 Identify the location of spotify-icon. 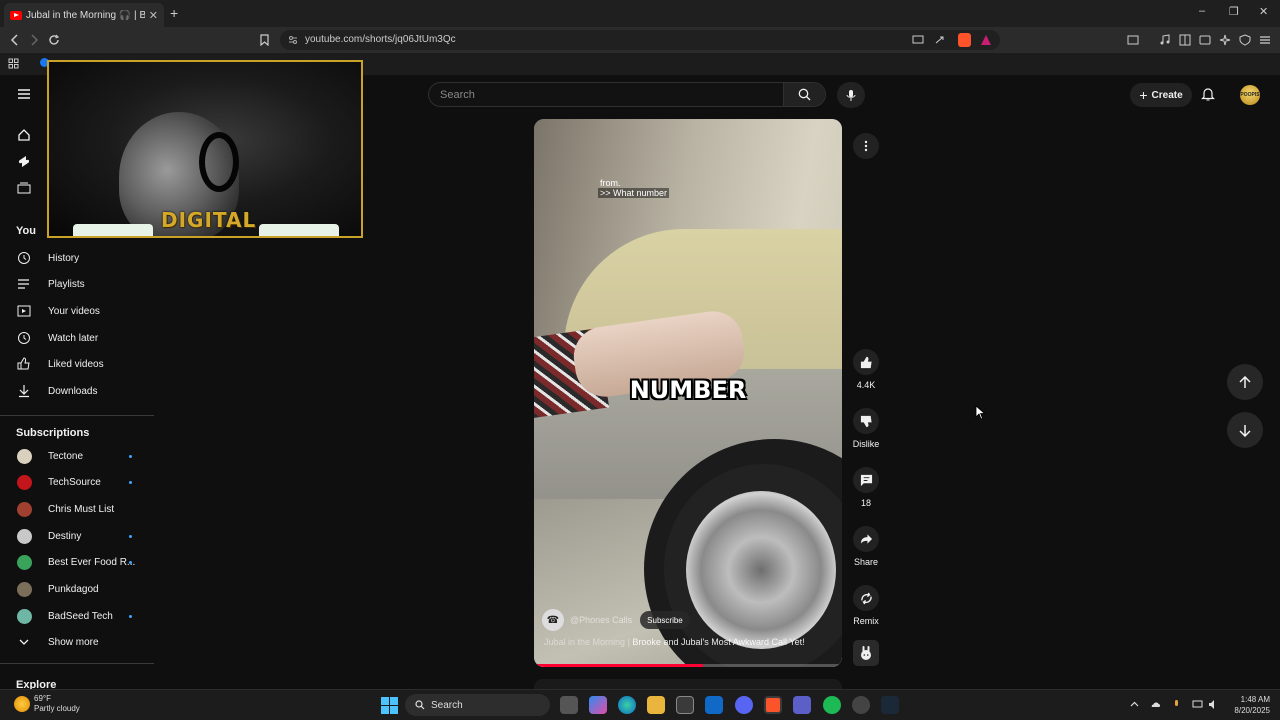
(832, 705).